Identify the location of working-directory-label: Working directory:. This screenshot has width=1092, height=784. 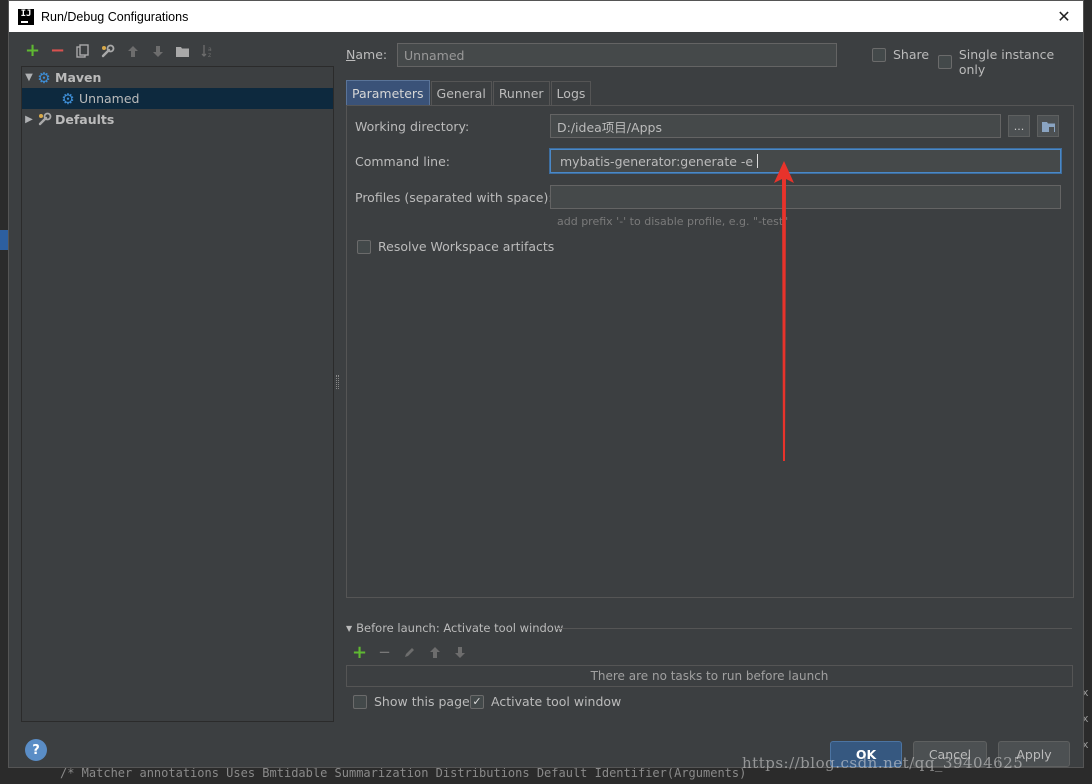
(412, 126).